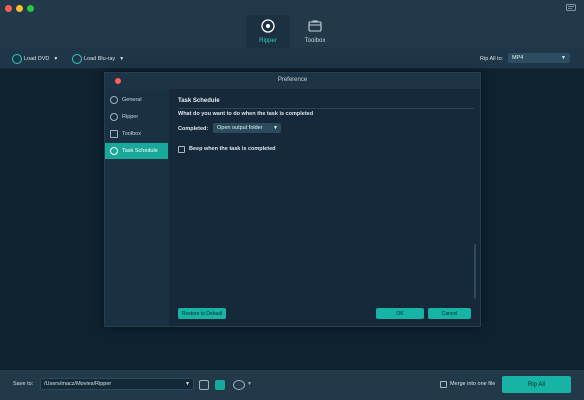  Describe the element at coordinates (571, 8) in the screenshot. I see `feedback-icon` at that location.